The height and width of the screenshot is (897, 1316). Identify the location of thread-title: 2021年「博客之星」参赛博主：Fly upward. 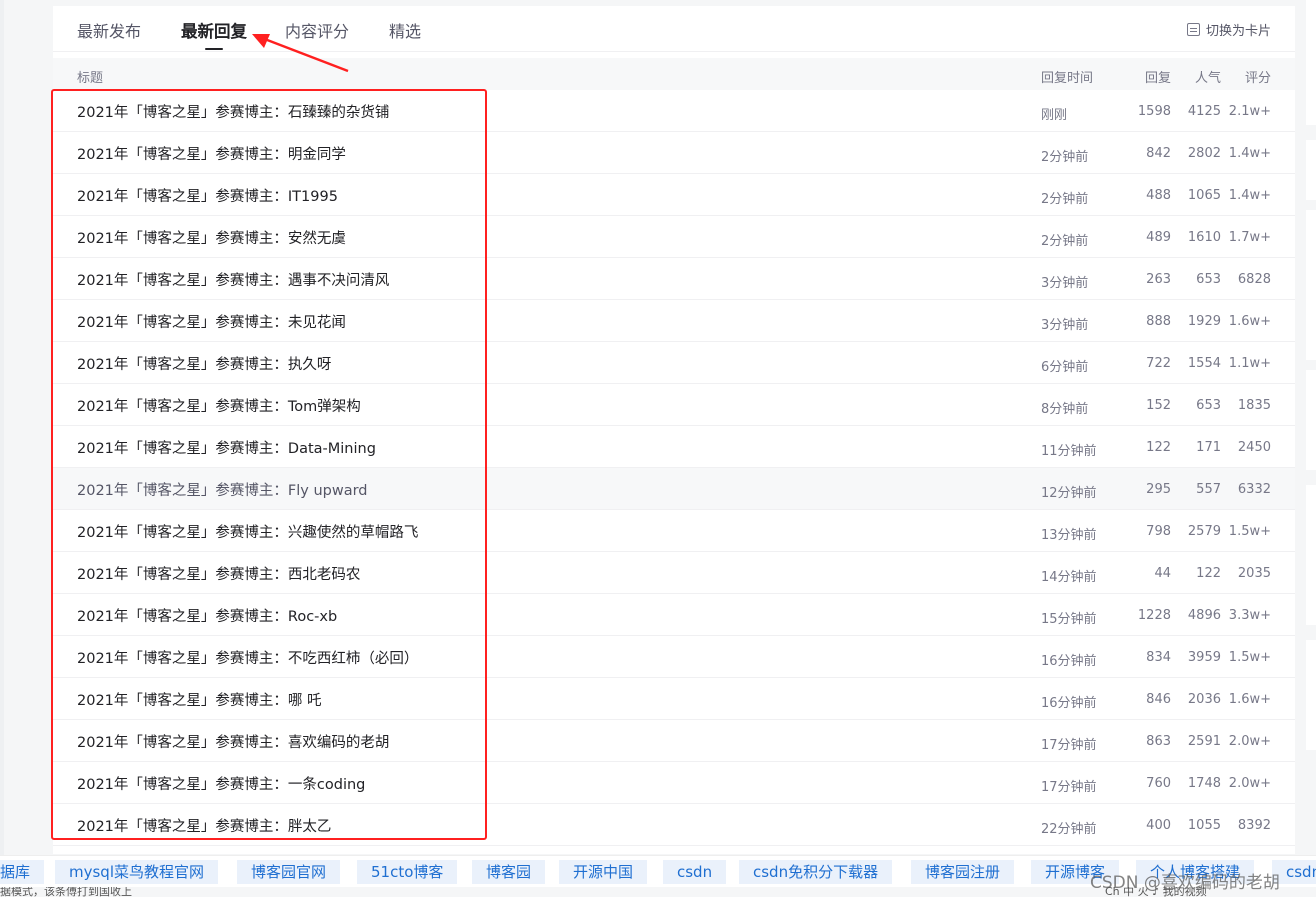
(222, 489).